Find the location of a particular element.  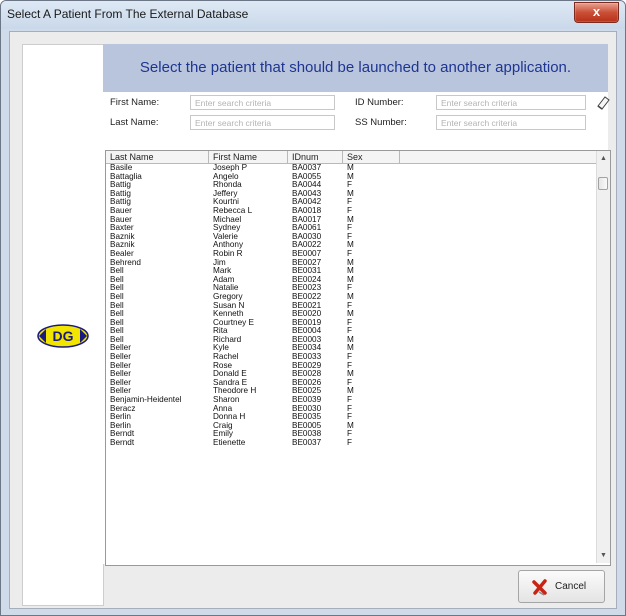

table-row: Beller Theodore H BE0025 M is located at coordinates (351, 391).